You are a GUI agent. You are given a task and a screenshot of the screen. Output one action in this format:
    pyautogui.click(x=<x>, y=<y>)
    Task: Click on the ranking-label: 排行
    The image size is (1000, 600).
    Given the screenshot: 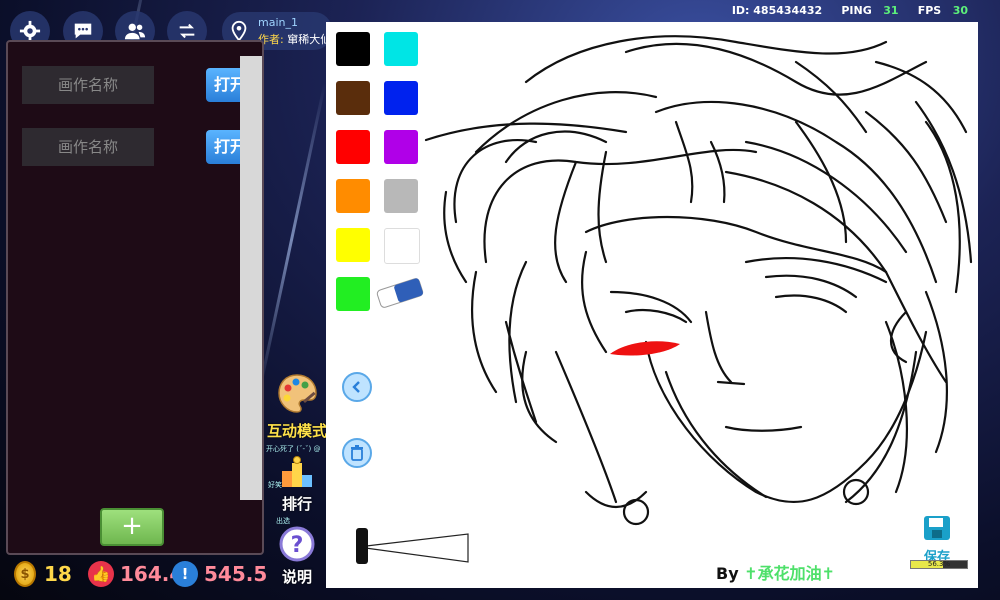 What is the action you would take?
    pyautogui.click(x=296, y=504)
    